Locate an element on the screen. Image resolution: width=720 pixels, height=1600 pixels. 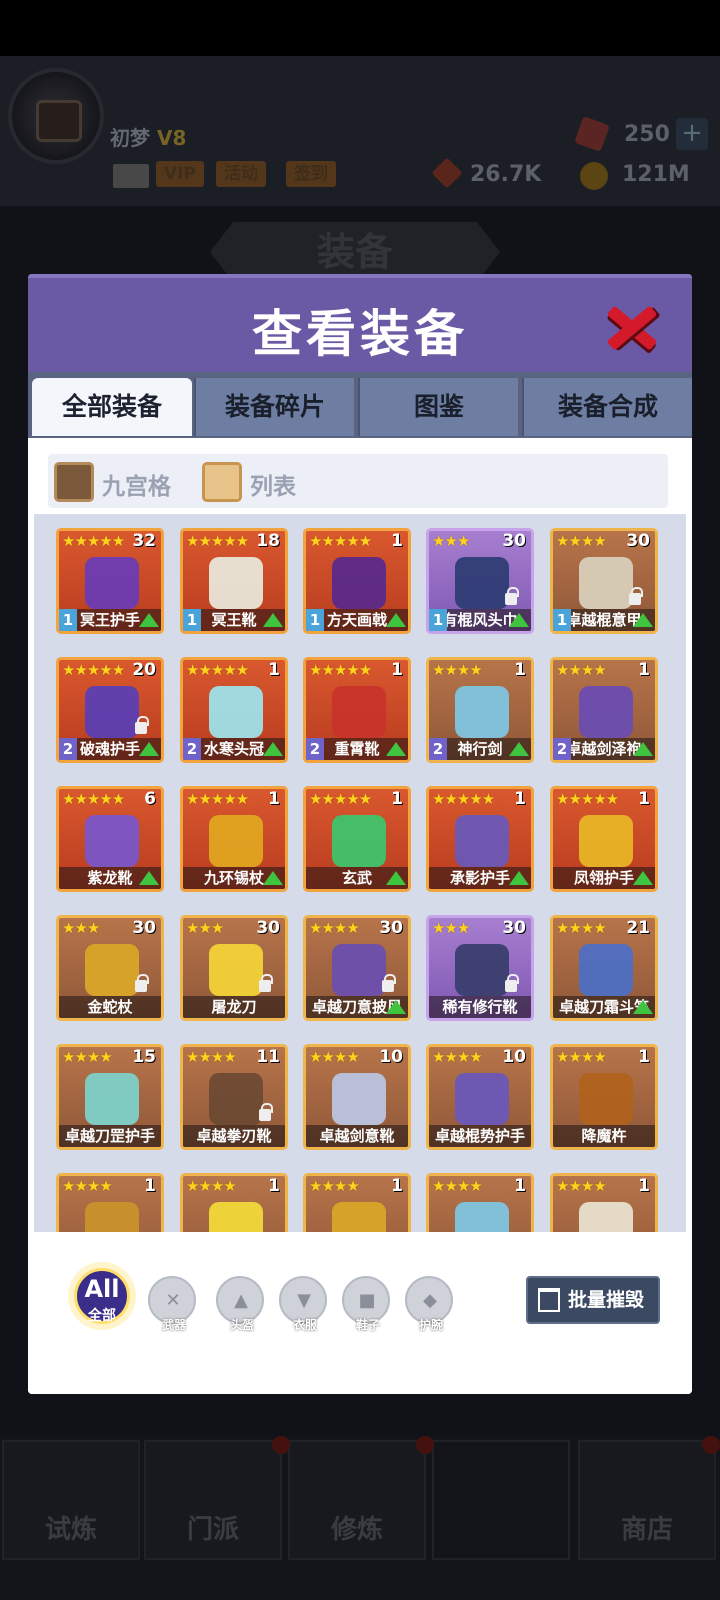
item-count: 20 is located at coordinates (144, 670).